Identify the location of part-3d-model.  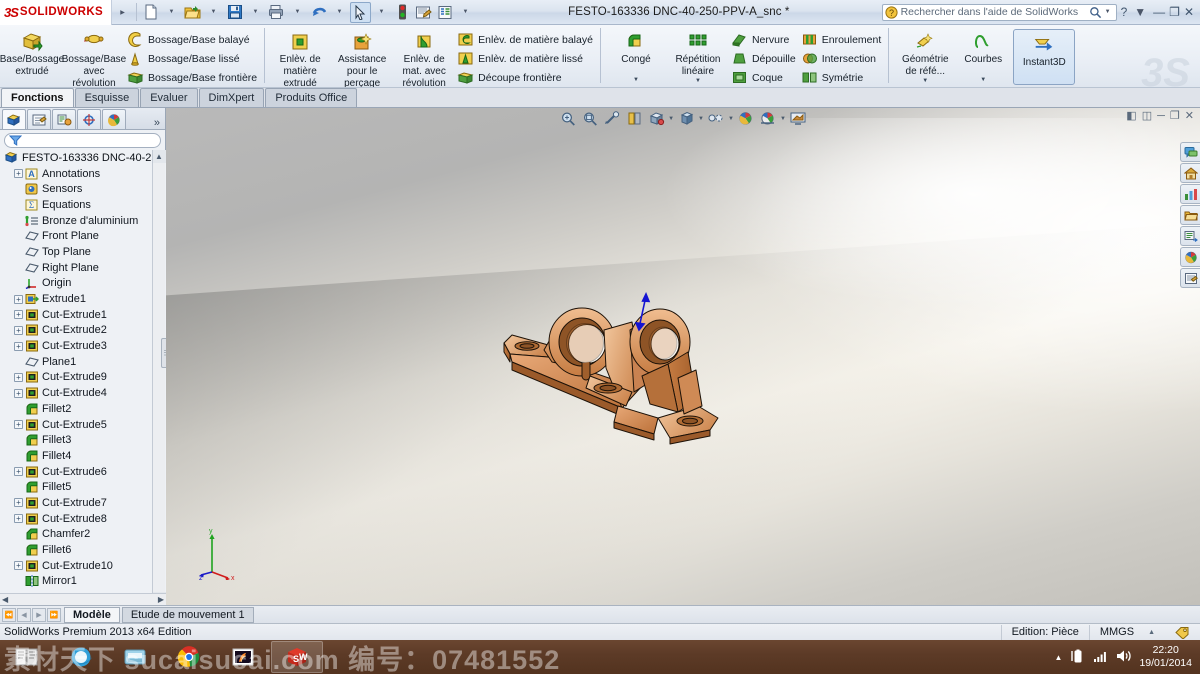
(612, 358).